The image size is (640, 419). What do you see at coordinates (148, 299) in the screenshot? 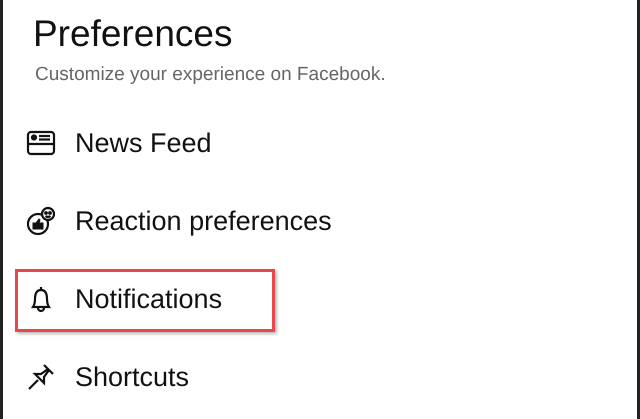
I see `menu-item: Notifications` at bounding box center [148, 299].